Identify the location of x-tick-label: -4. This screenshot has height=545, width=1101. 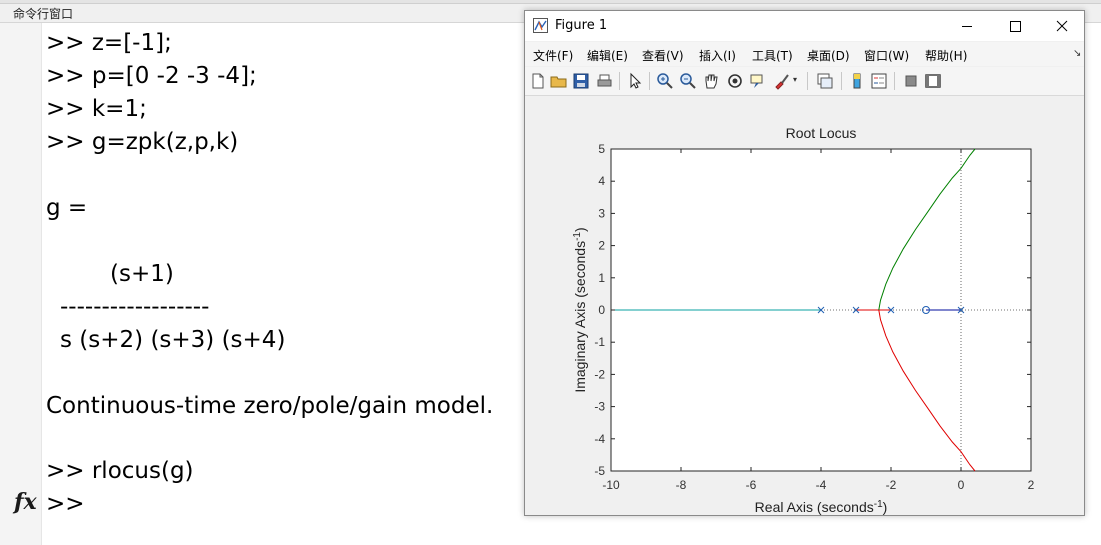
(821, 485).